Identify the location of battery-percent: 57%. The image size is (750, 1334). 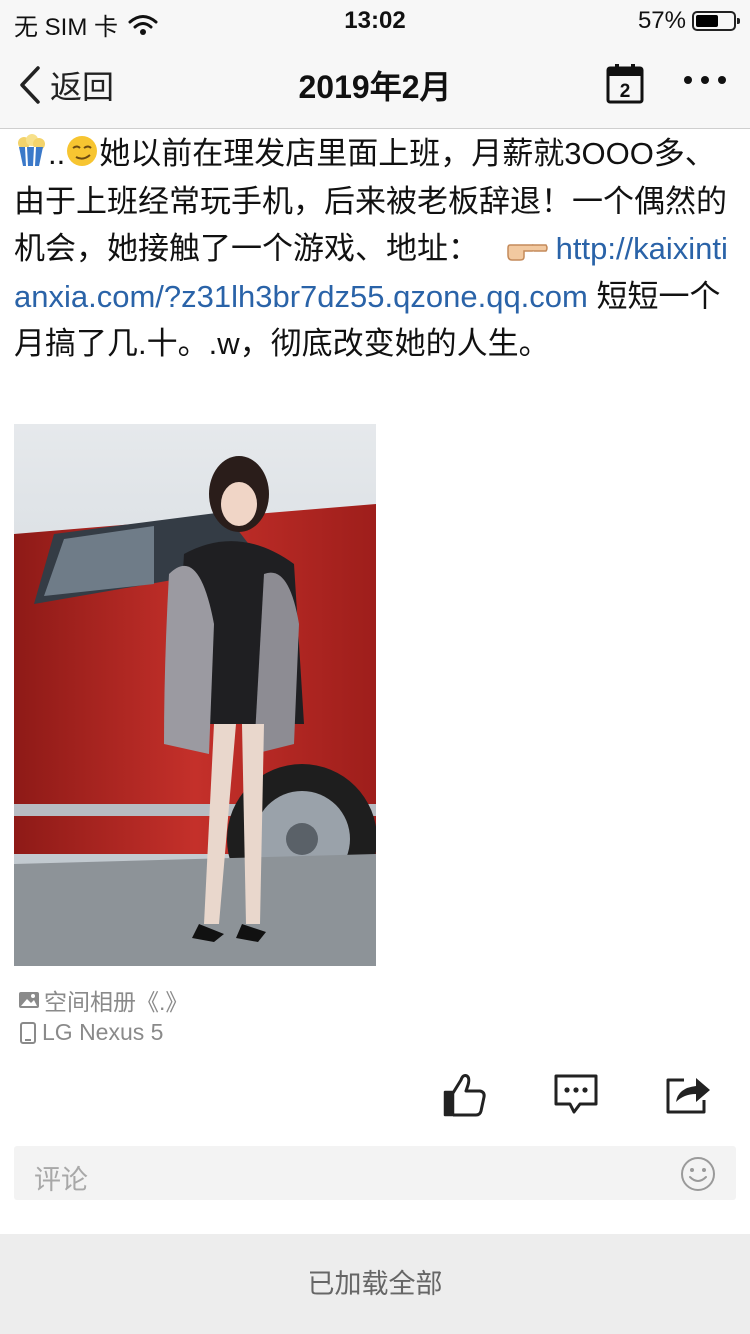
(661, 20).